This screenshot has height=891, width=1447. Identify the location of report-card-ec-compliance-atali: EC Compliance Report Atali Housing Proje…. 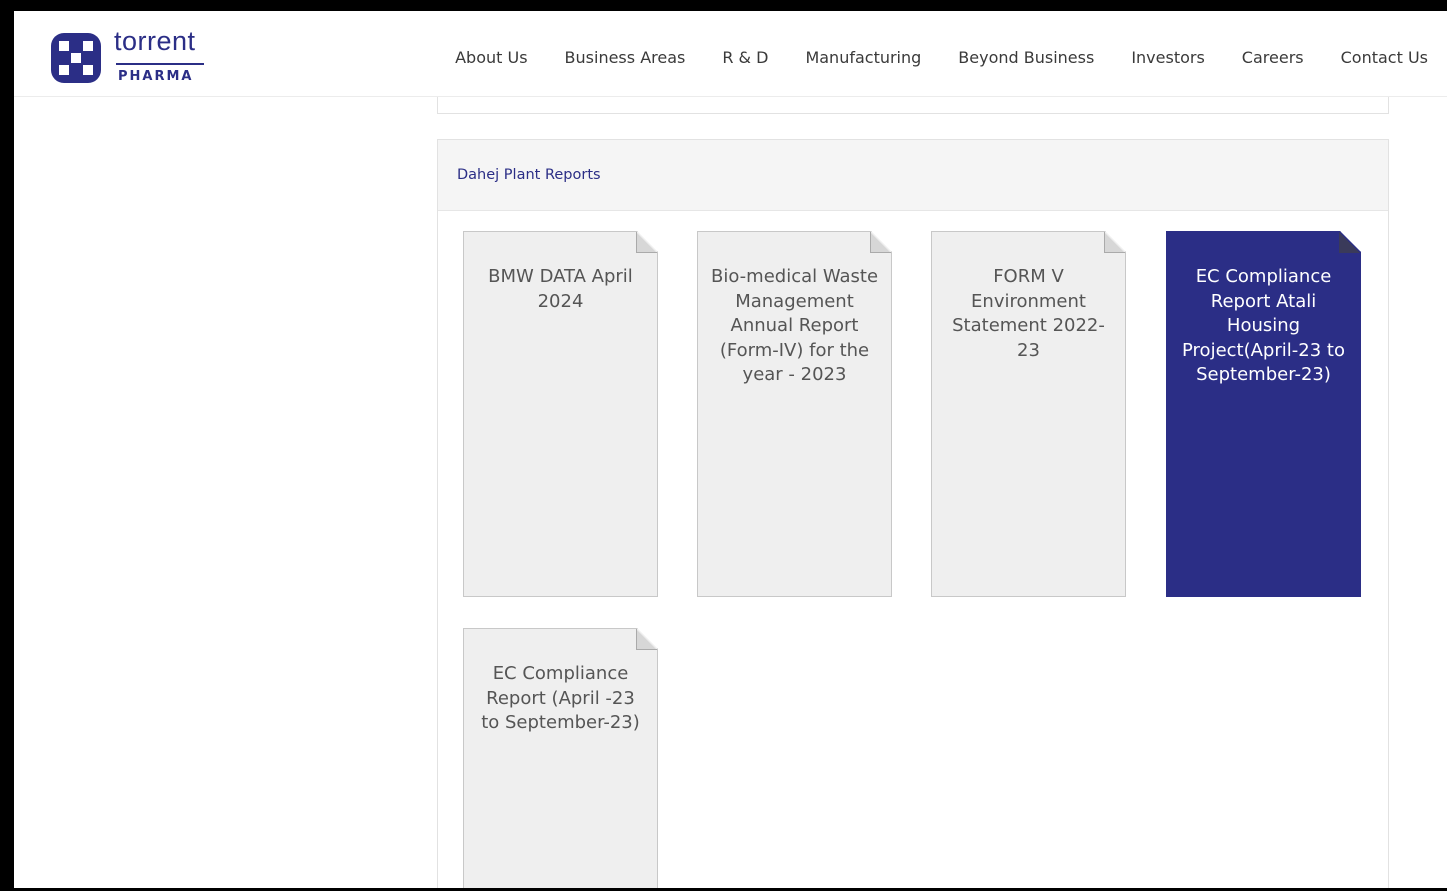
(1263, 414).